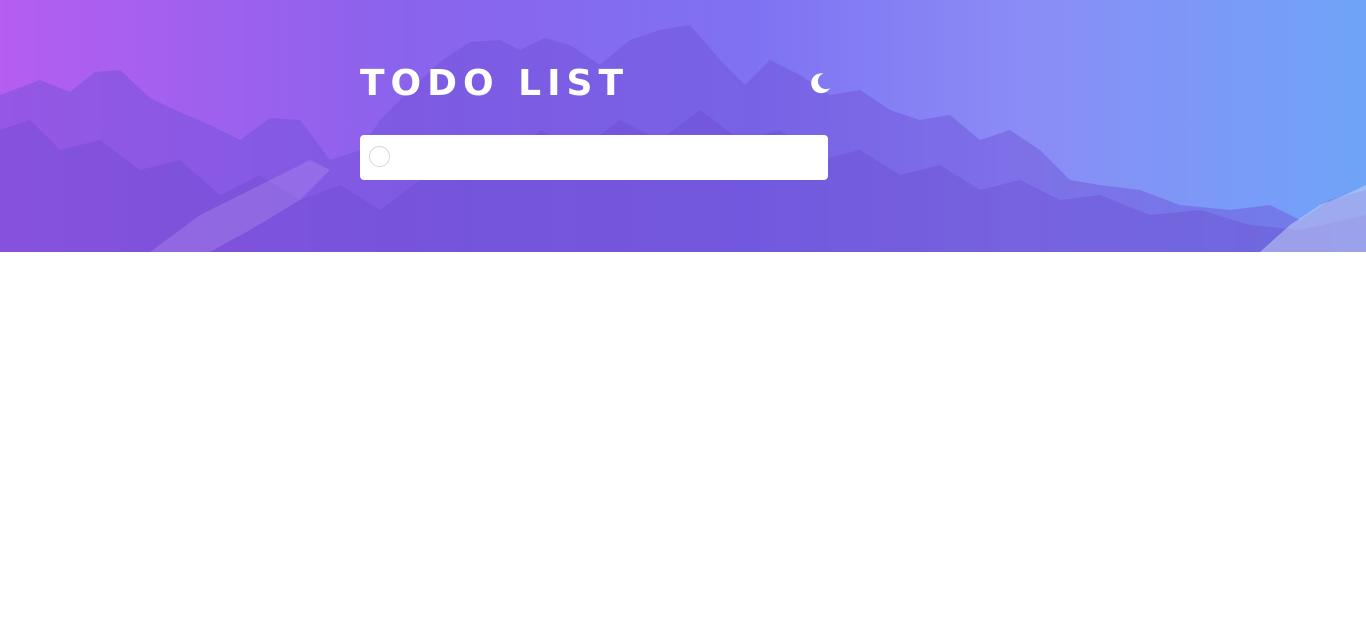 The width and height of the screenshot is (1366, 641). Describe the element at coordinates (379, 156) in the screenshot. I see `circle-check-icon` at that location.